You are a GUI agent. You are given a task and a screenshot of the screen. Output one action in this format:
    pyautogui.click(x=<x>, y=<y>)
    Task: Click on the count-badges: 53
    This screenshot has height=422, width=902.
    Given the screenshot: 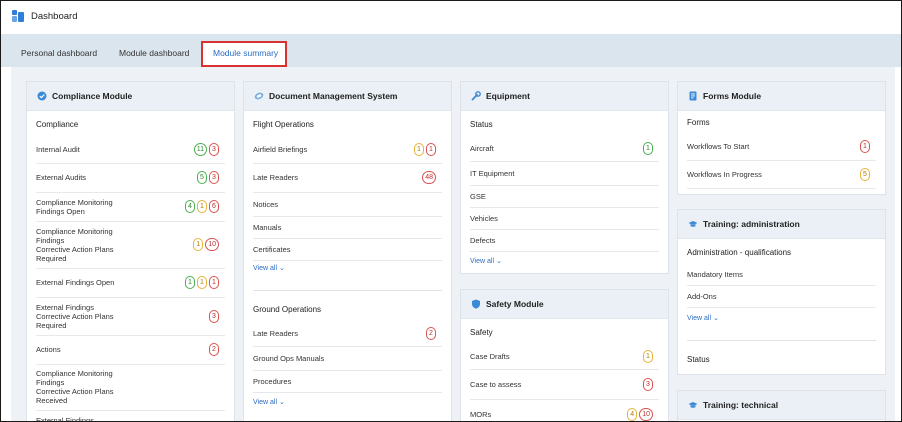 What is the action you would take?
    pyautogui.click(x=208, y=177)
    